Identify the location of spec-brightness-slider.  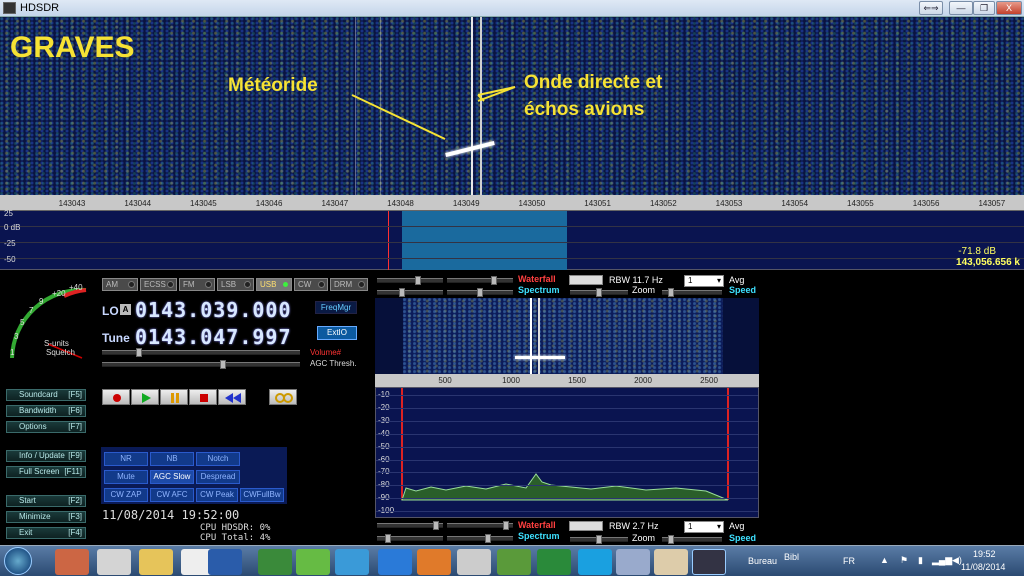
(480, 292).